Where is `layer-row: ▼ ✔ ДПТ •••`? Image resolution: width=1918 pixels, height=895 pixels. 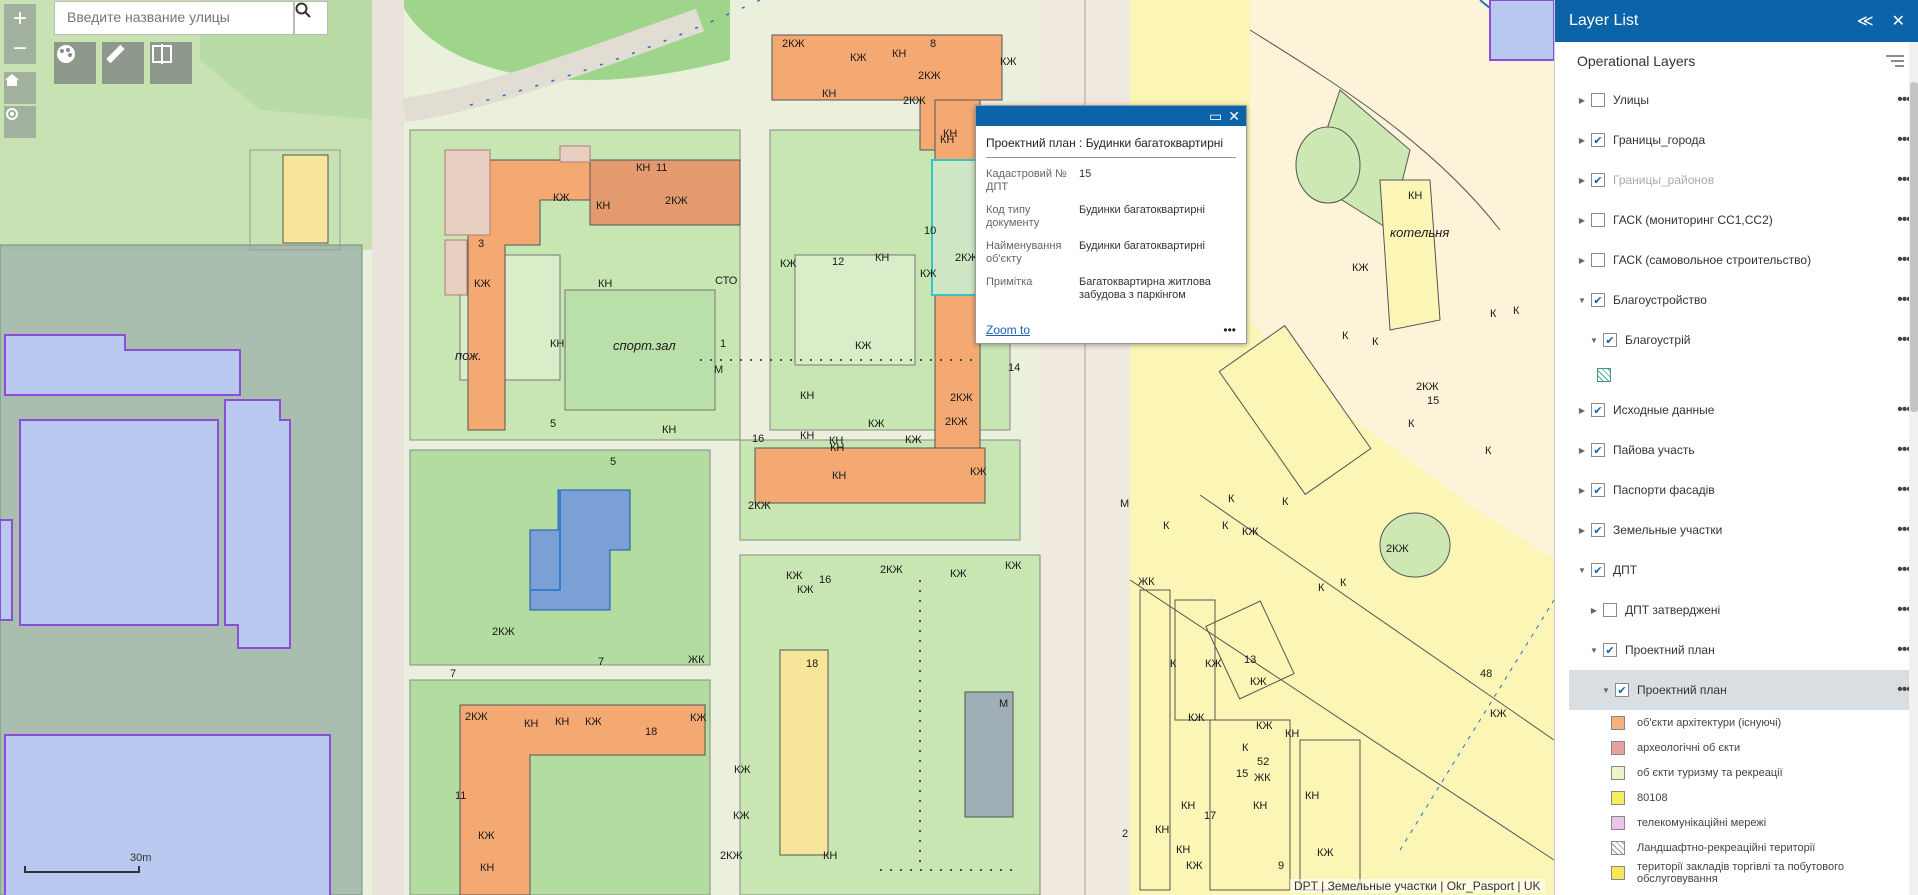
layer-row: ▼ ✔ ДПТ ••• is located at coordinates (1736, 570).